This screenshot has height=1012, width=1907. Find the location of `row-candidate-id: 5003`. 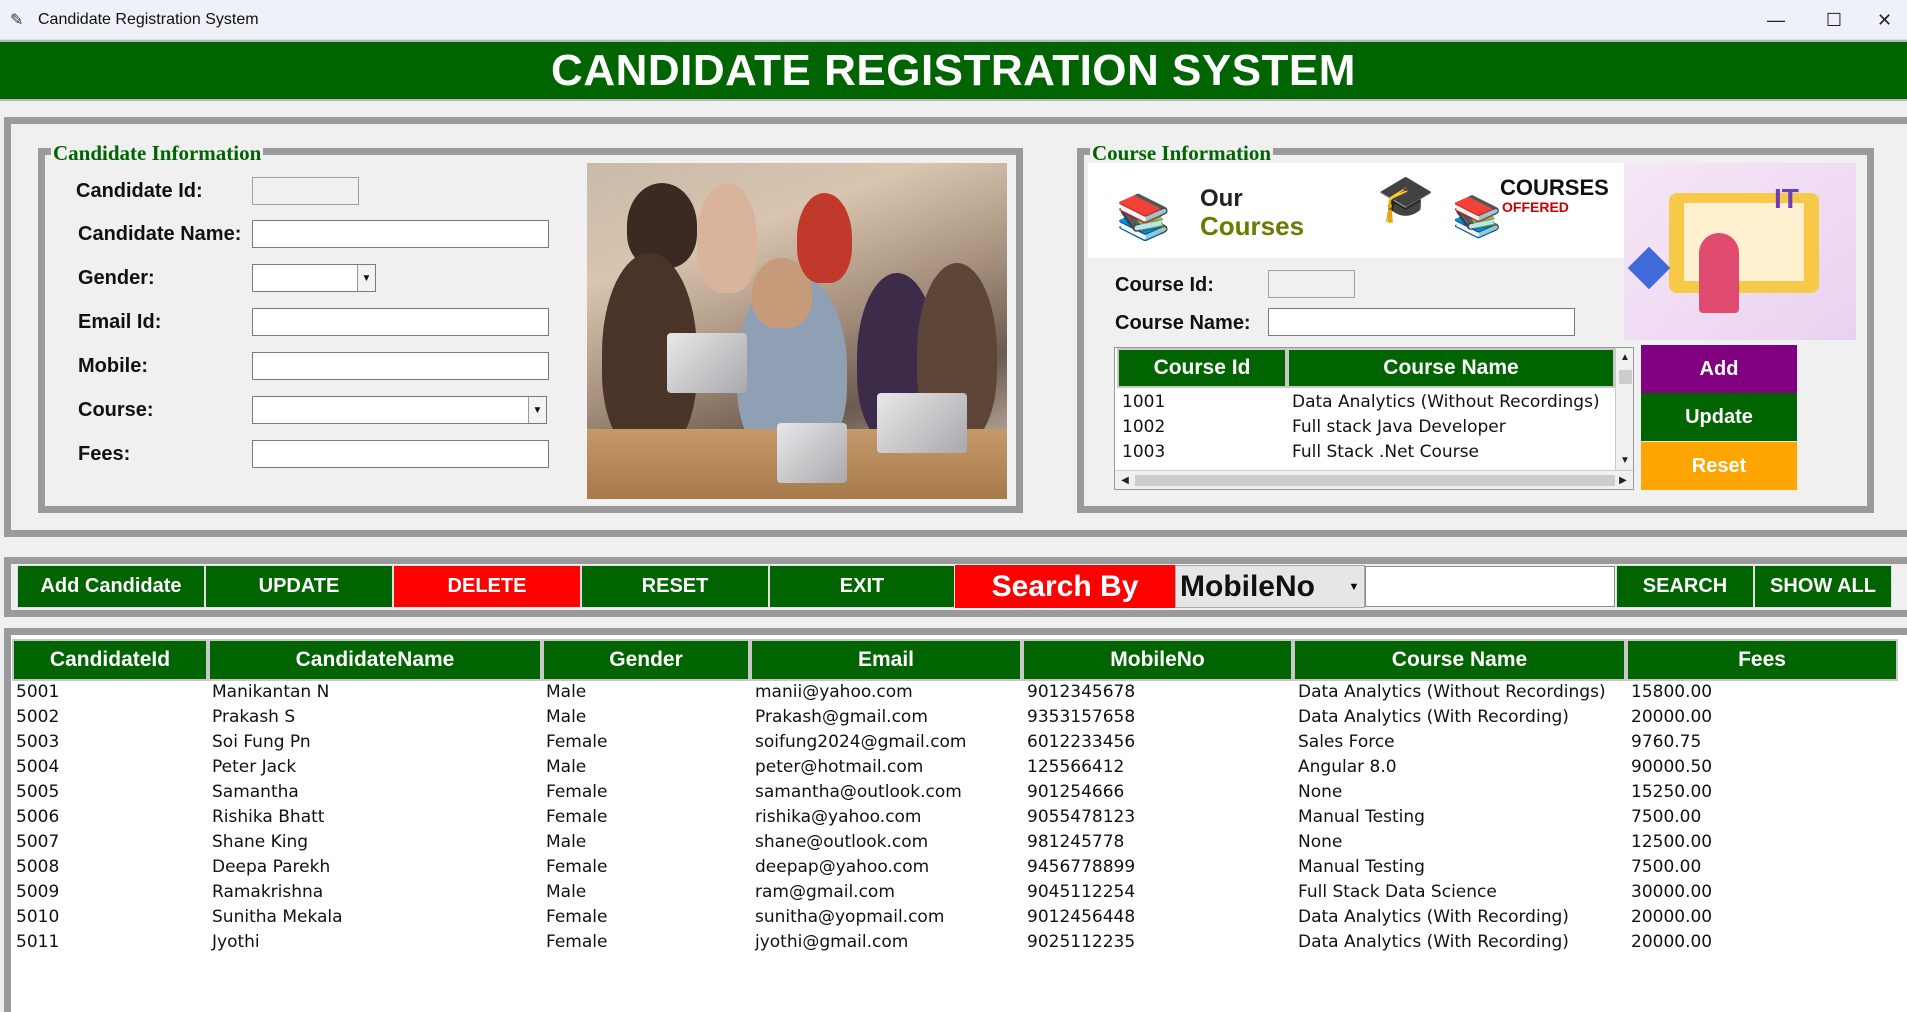

row-candidate-id: 5003 is located at coordinates (37, 742).